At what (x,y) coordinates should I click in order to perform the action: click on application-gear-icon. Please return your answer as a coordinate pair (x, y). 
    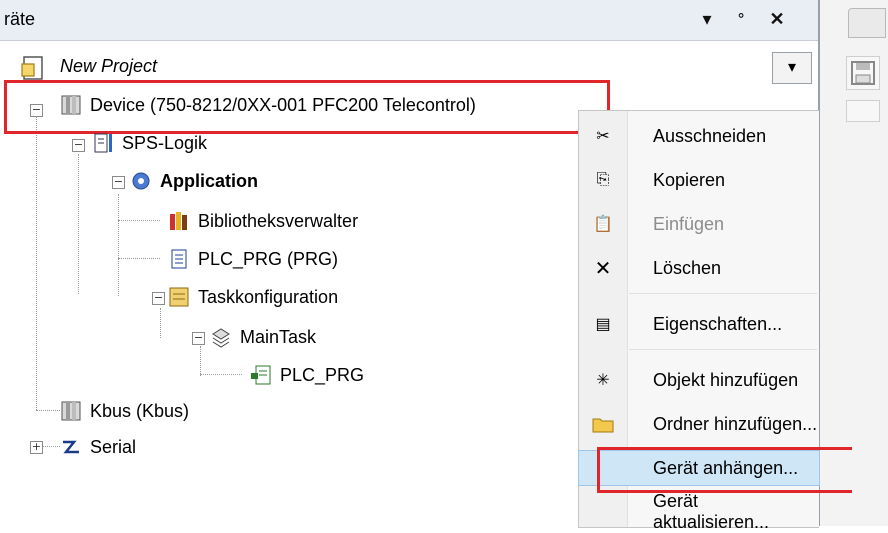
    Looking at the image, I should click on (141, 181).